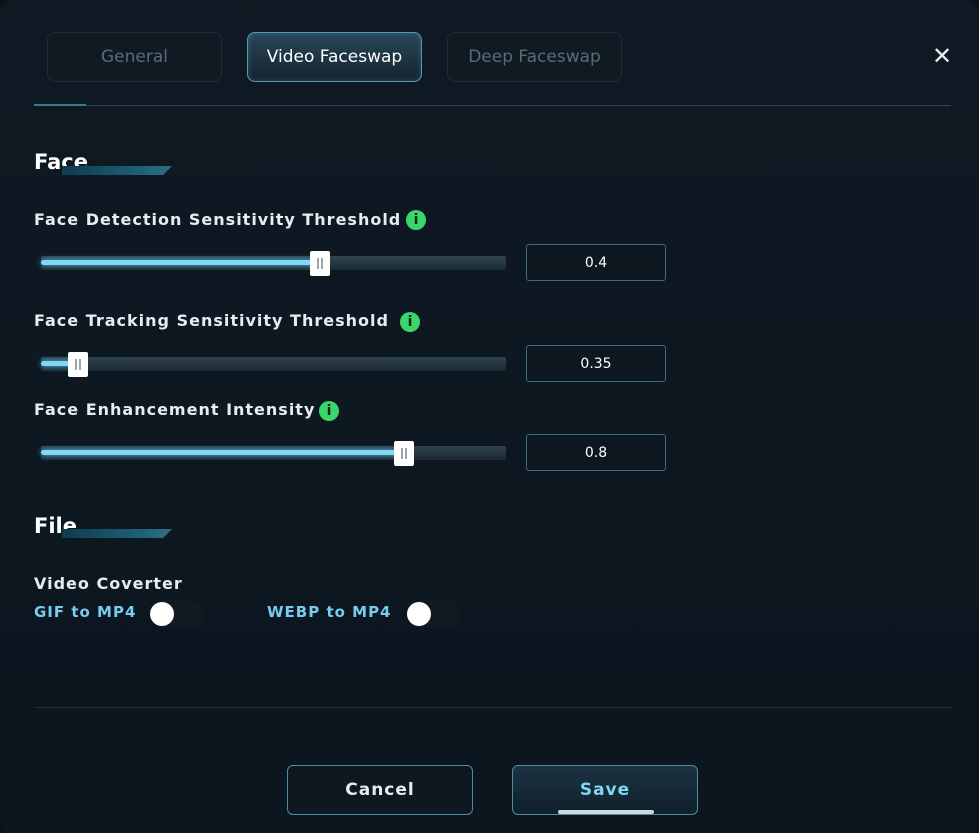 Image resolution: width=979 pixels, height=833 pixels. I want to click on webp-to-mp4-toggle, so click(434, 614).